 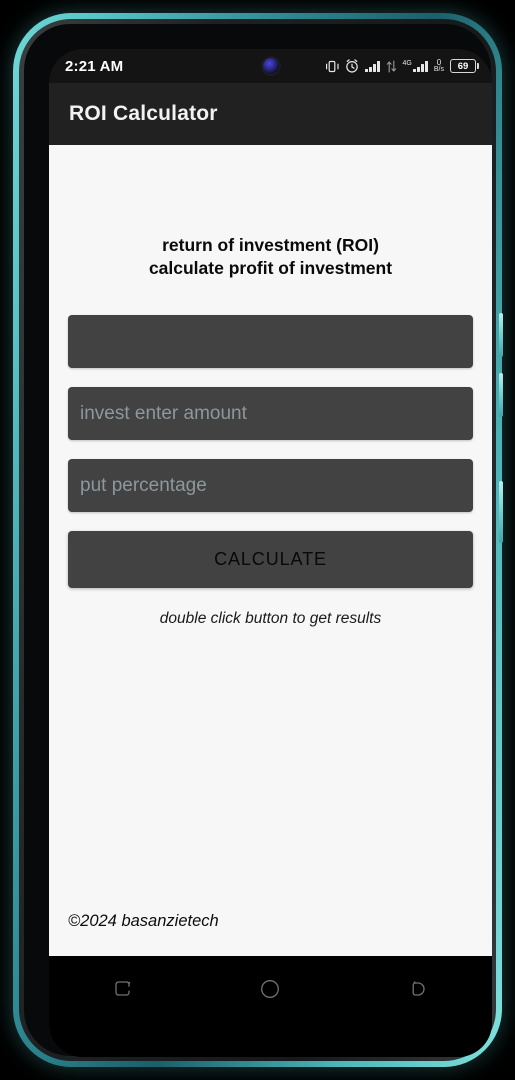 What do you see at coordinates (438, 69) in the screenshot?
I see `data-rate-unit: B/s` at bounding box center [438, 69].